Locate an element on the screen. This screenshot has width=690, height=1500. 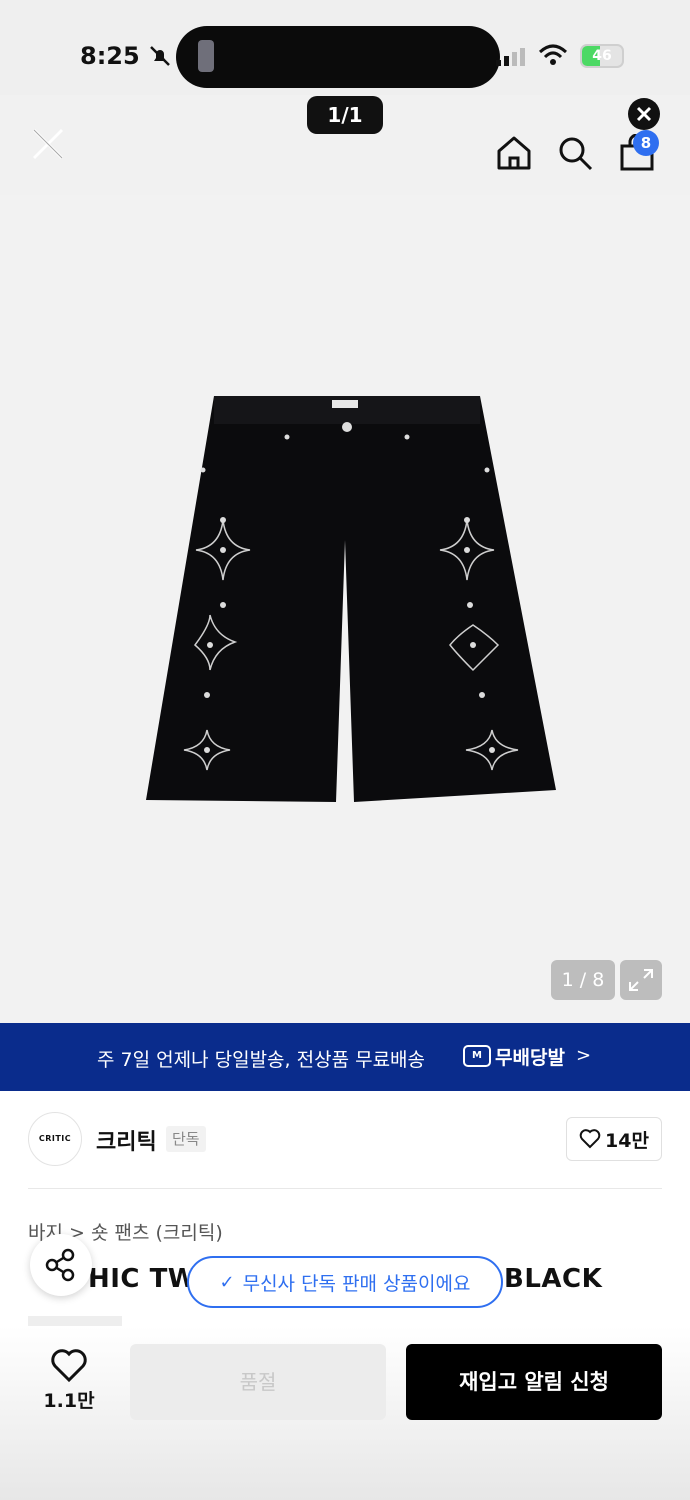
expand-button is located at coordinates (641, 980).